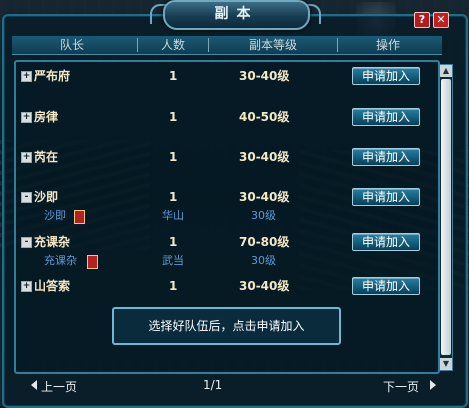  What do you see at coordinates (218, 117) in the screenshot?
I see `team-row: + 房律 1 40-50级 申请加入` at bounding box center [218, 117].